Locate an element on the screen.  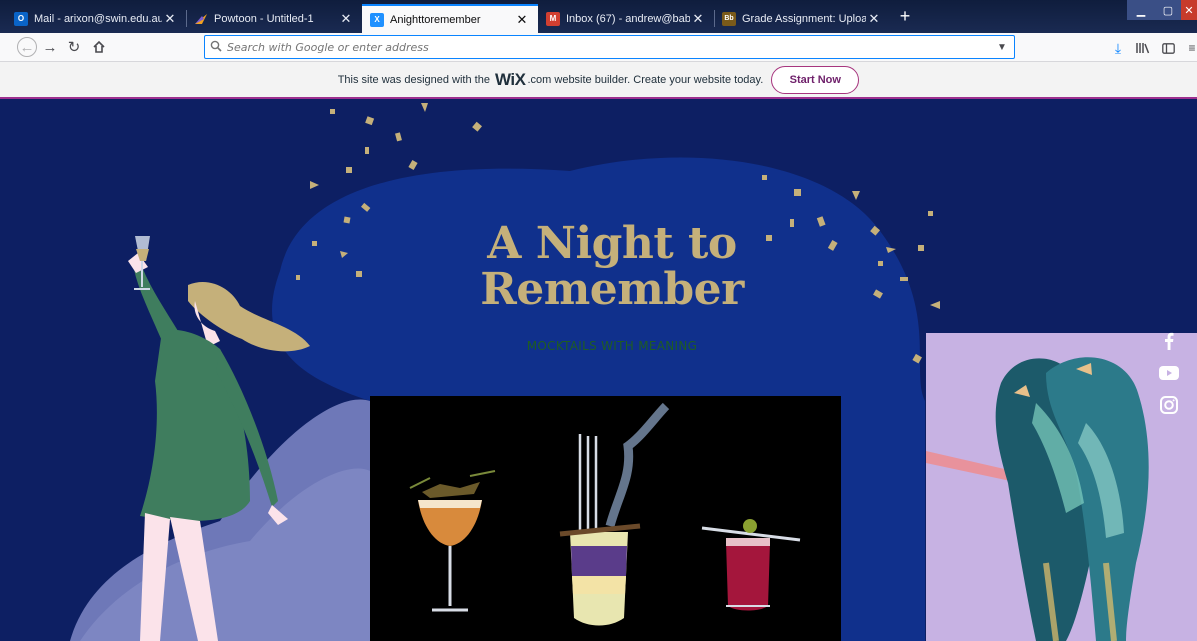
menu-icon: ≡ is located at coordinates (1192, 48).